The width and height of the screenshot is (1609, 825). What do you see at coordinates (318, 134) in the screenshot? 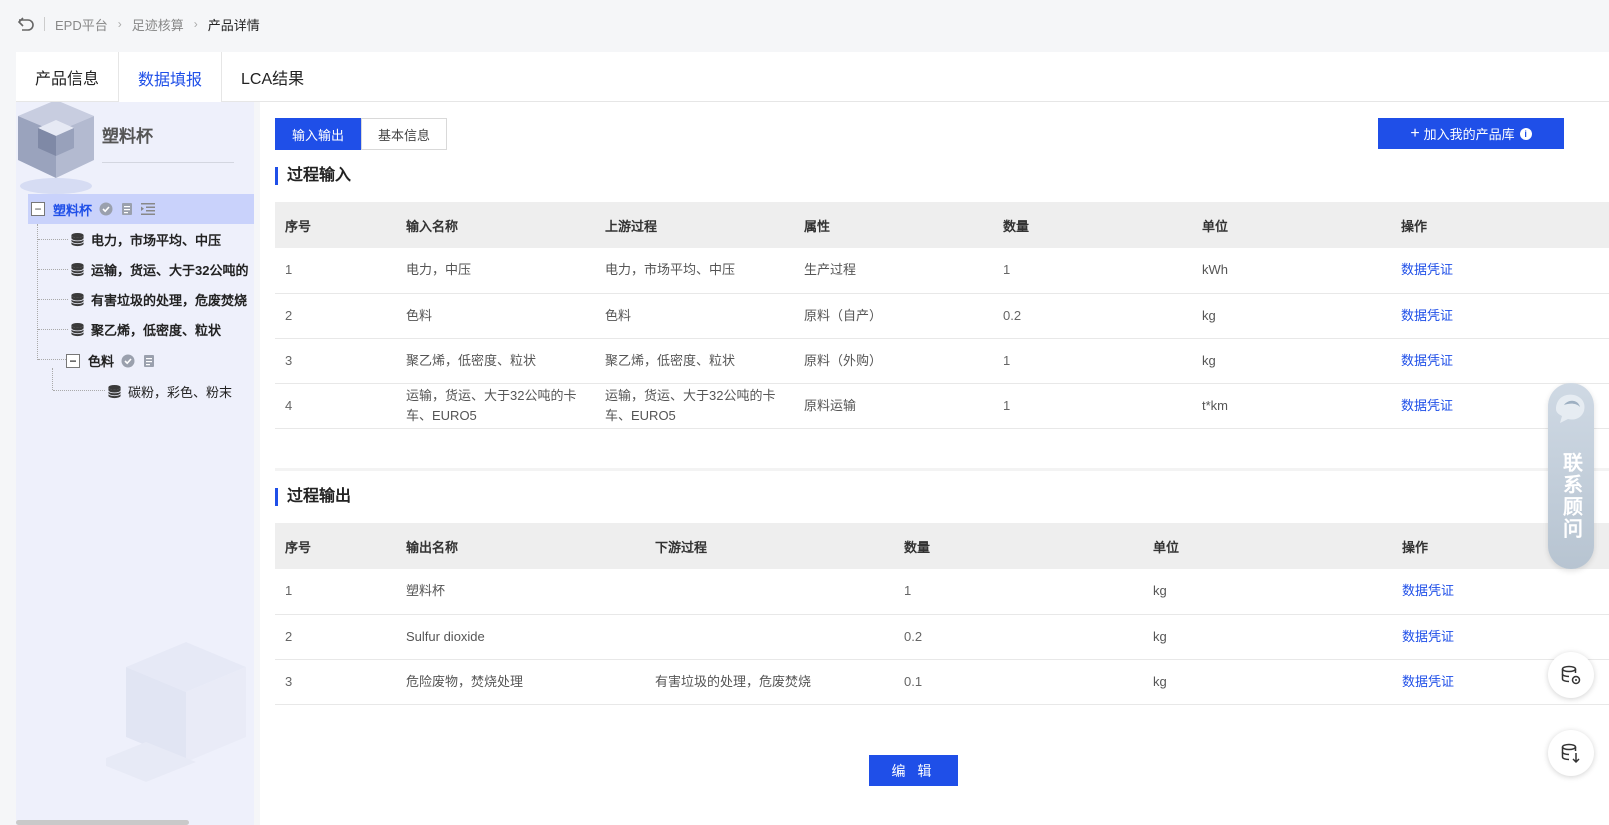
I see `subtab-input-output: 输入输出` at bounding box center [318, 134].